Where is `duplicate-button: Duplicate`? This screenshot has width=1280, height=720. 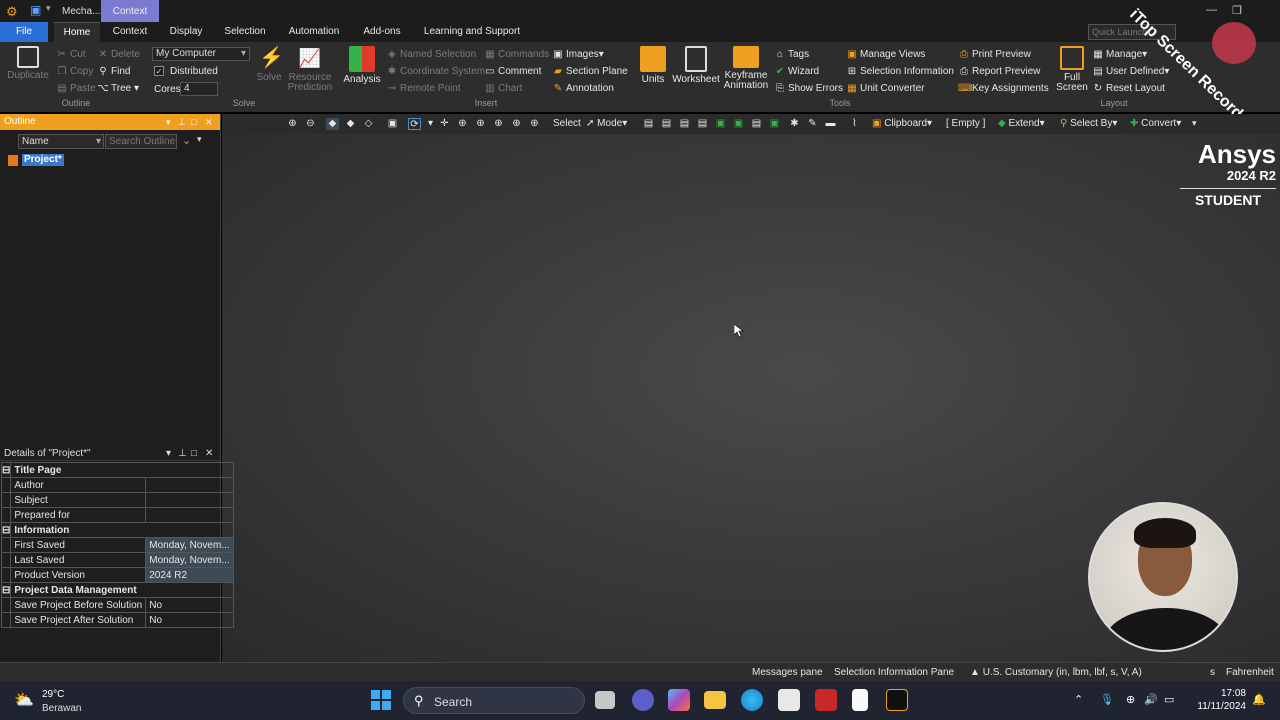
duplicate-button: Duplicate is located at coordinates (28, 63).